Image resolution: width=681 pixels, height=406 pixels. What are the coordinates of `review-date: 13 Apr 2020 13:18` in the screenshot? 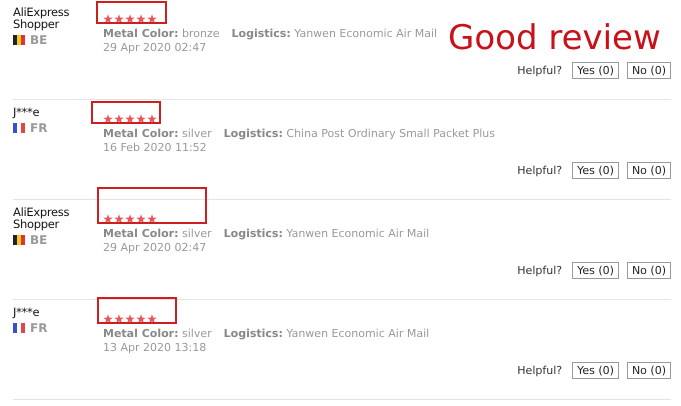 It's located at (155, 347).